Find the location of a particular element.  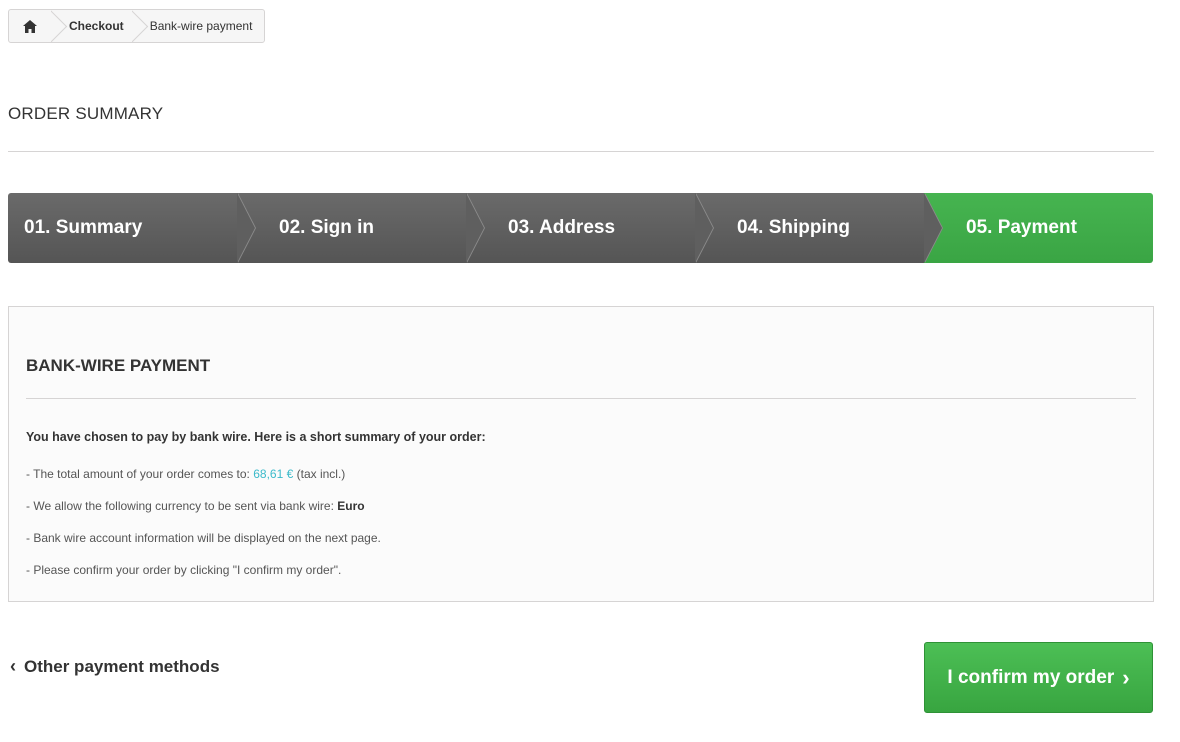

confirm-label: I confirm my order is located at coordinates (1031, 677).